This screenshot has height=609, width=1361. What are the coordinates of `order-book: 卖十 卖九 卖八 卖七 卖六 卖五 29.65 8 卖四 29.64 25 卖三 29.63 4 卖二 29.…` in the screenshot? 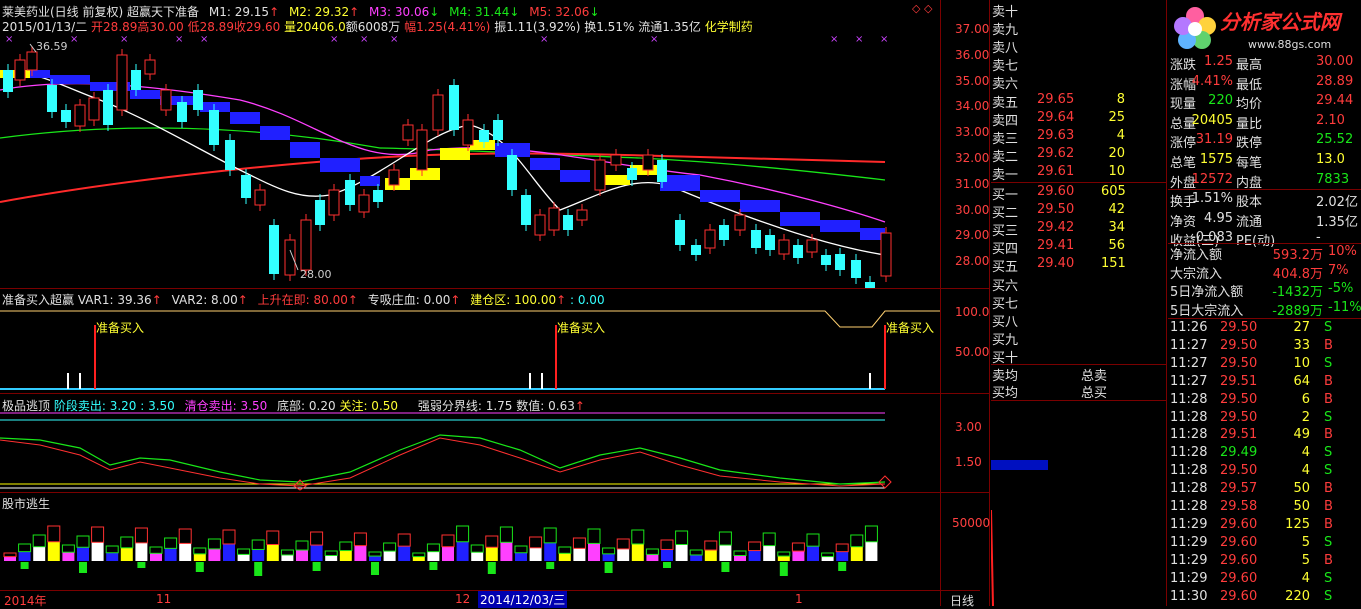 It's located at (1079, 303).